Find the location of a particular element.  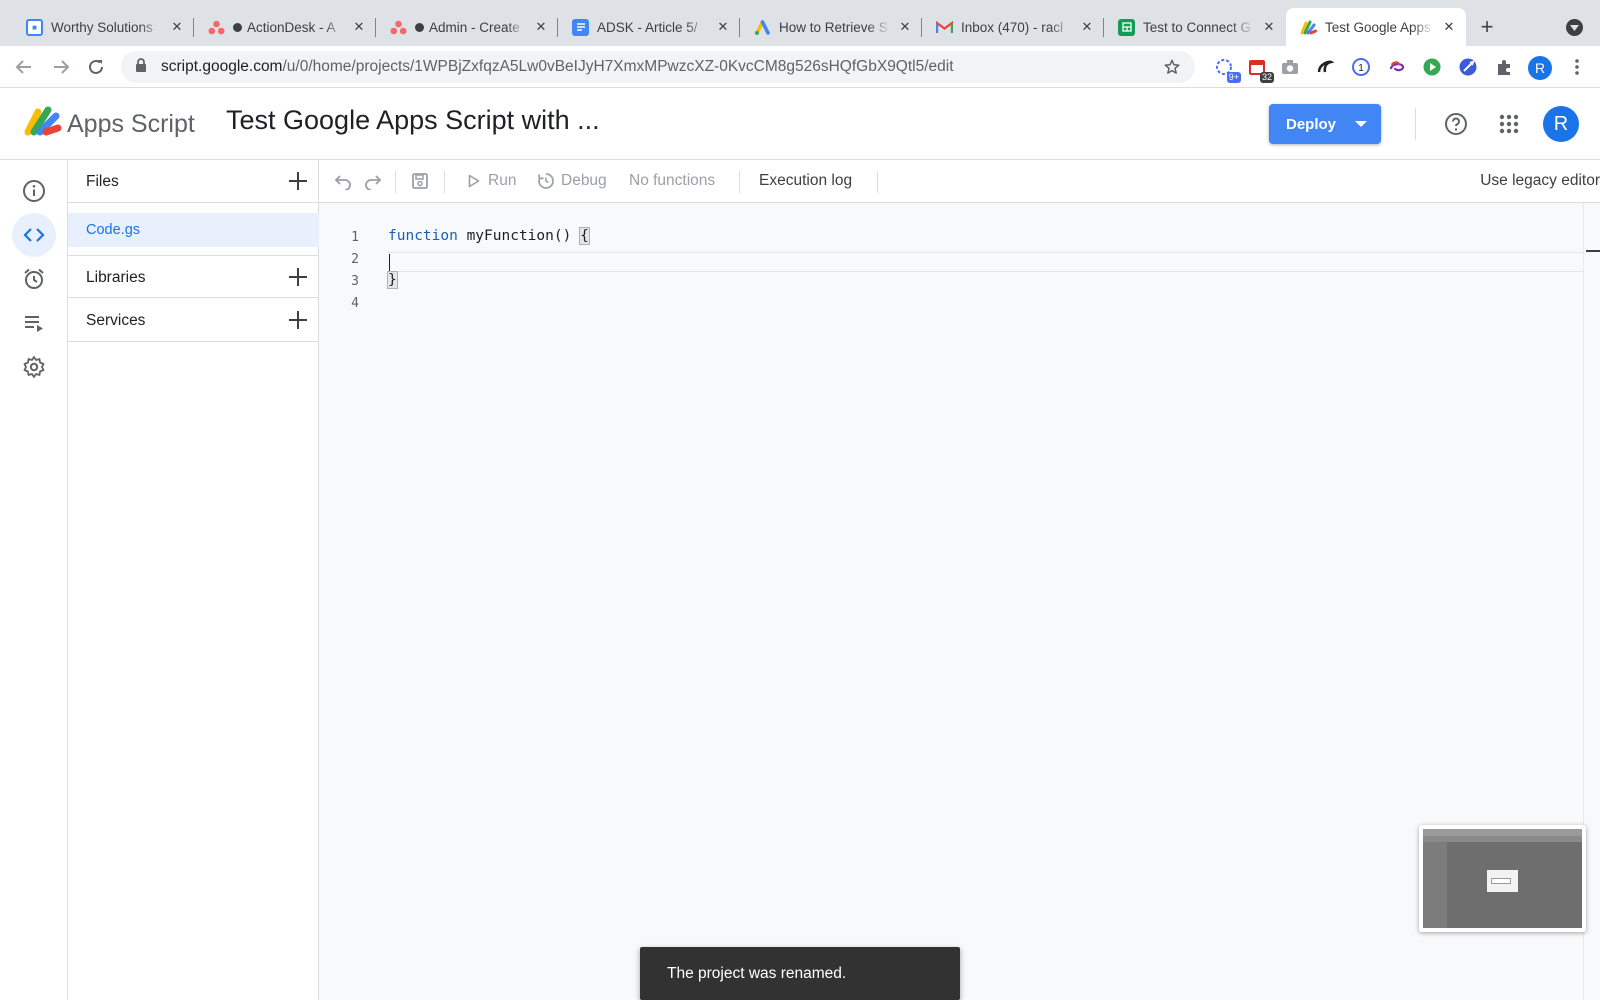

thumbnail-preview is located at coordinates (1502, 878).